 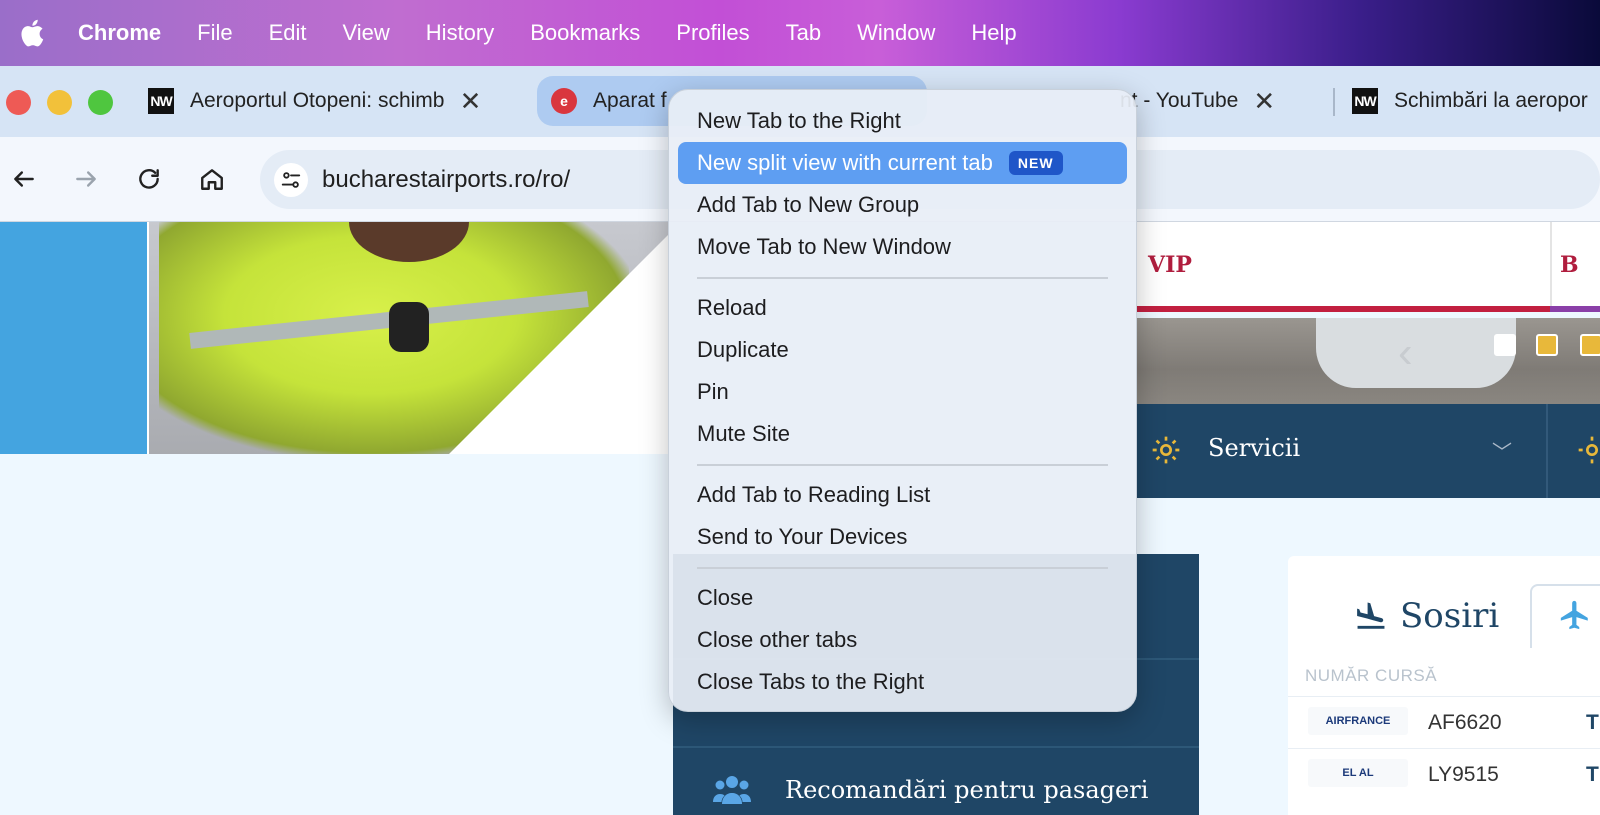 What do you see at coordinates (59, 102) in the screenshot?
I see `window-minimize-button` at bounding box center [59, 102].